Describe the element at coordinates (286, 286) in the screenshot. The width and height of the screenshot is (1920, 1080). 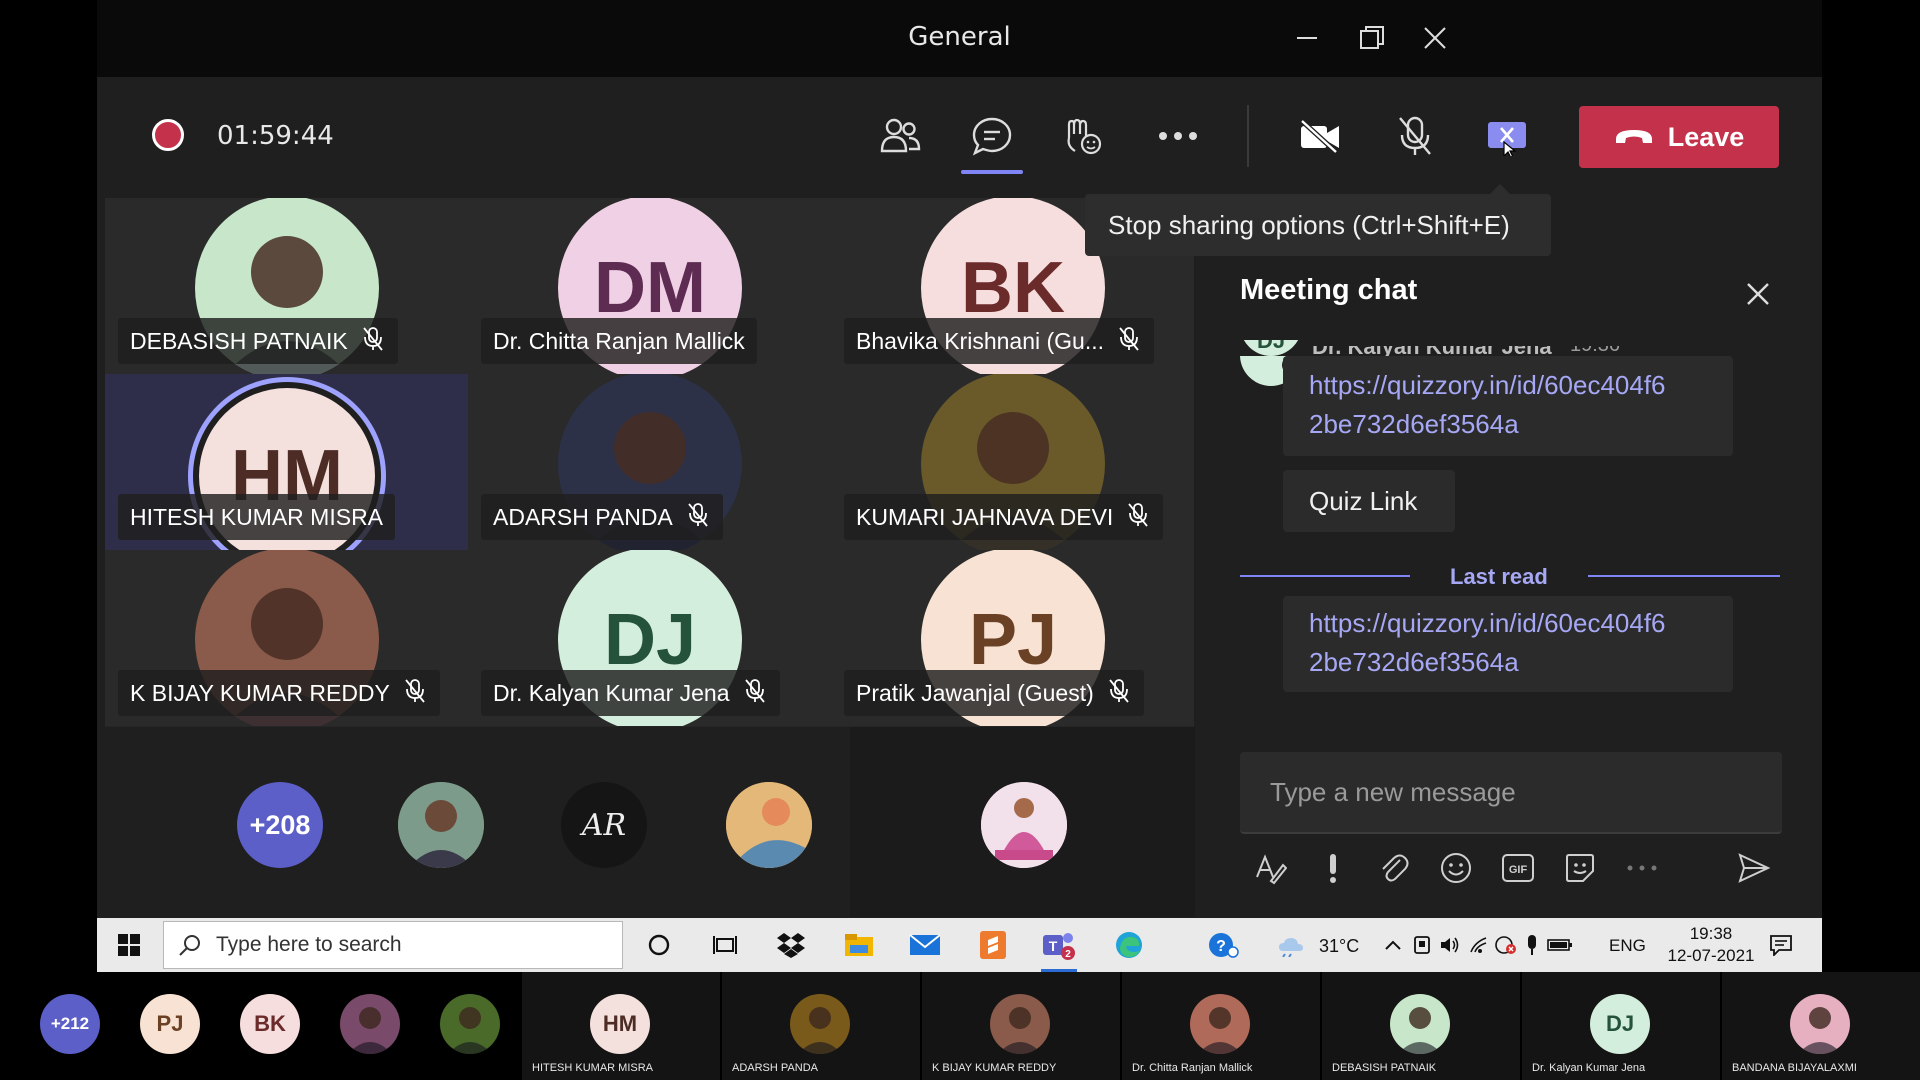
I see `participant-tile: DEBASISH PATNAIK` at that location.